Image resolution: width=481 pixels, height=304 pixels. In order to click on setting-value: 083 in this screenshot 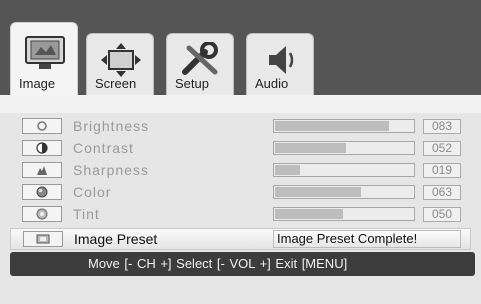, I will do `click(442, 126)`.